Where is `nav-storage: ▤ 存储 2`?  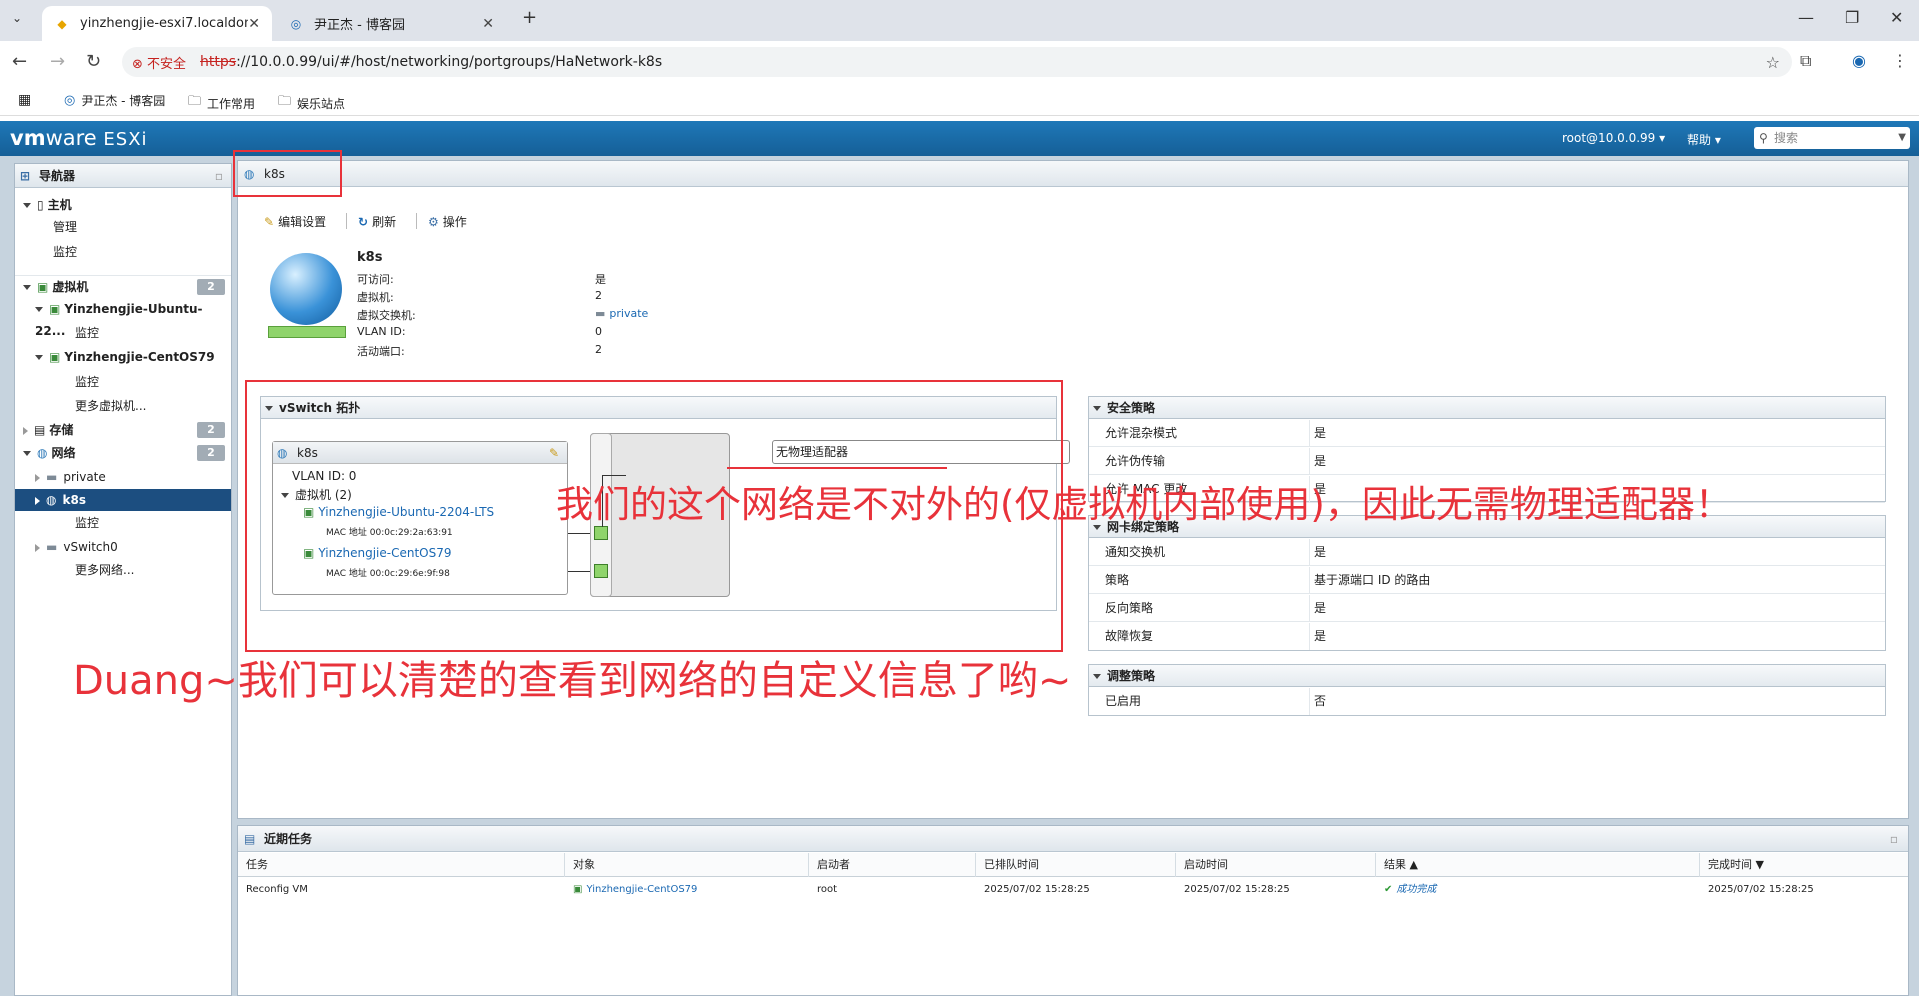
nav-storage: ▤ 存储 2 is located at coordinates (123, 430).